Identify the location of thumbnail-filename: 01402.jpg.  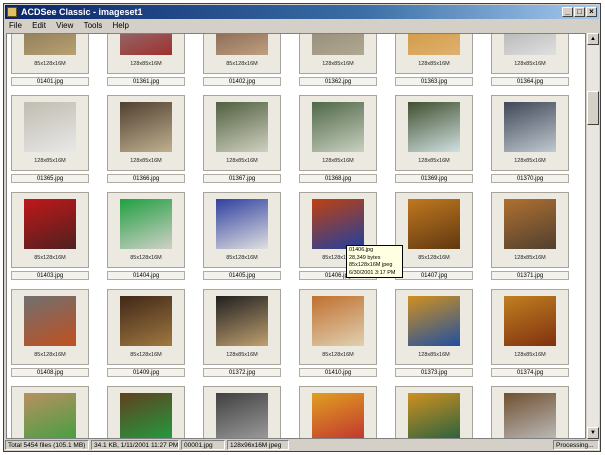
(242, 81).